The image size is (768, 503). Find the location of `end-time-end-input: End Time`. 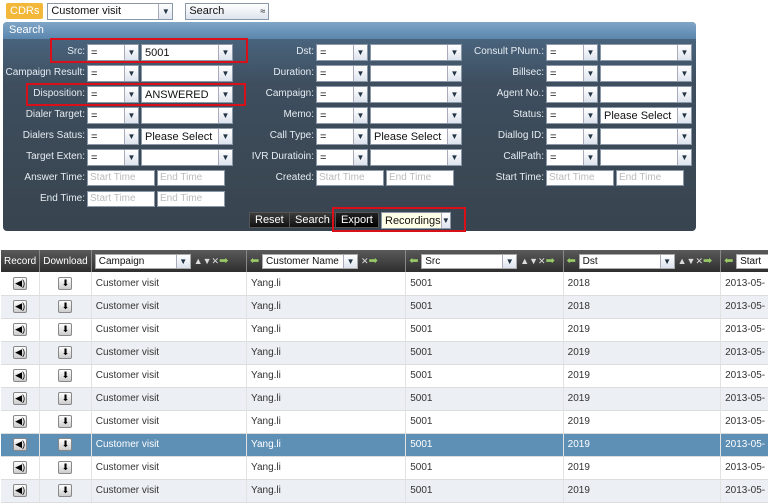

end-time-end-input: End Time is located at coordinates (191, 199).